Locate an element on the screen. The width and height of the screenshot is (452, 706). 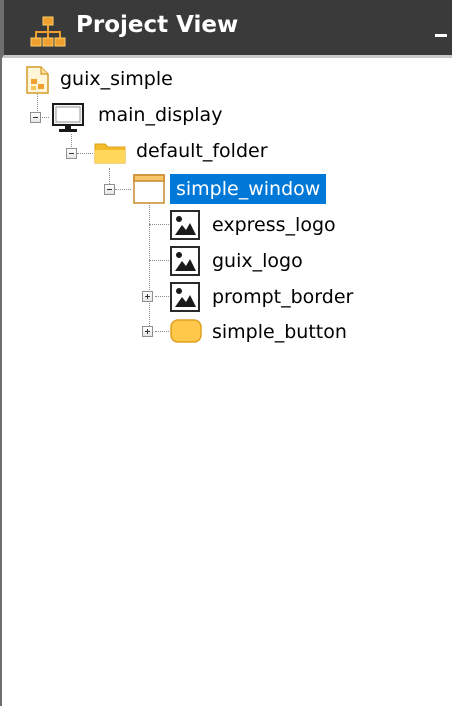
project-file-icon is located at coordinates (38, 82).